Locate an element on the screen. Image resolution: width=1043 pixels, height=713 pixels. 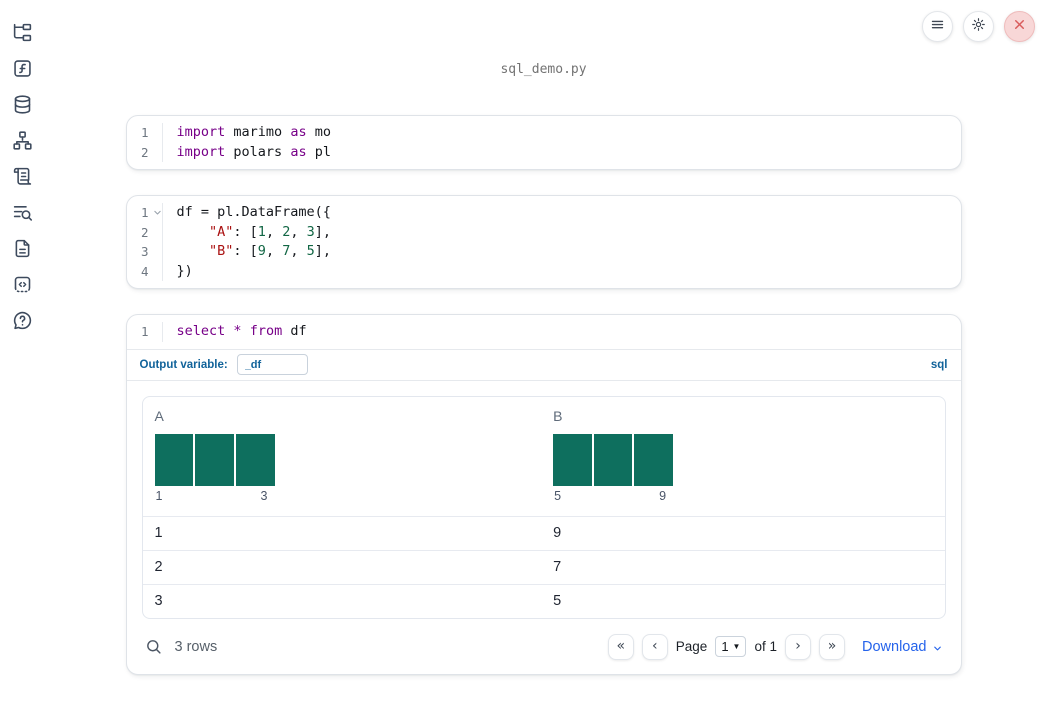
sidebar-item-logs is located at coordinates (22, 176).